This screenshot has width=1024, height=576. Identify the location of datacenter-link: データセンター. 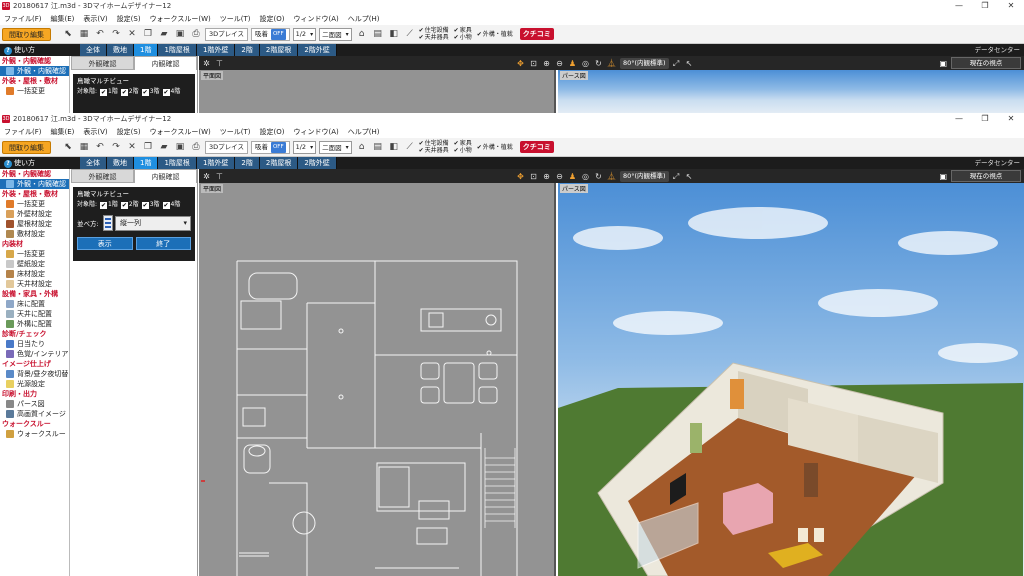
(998, 163).